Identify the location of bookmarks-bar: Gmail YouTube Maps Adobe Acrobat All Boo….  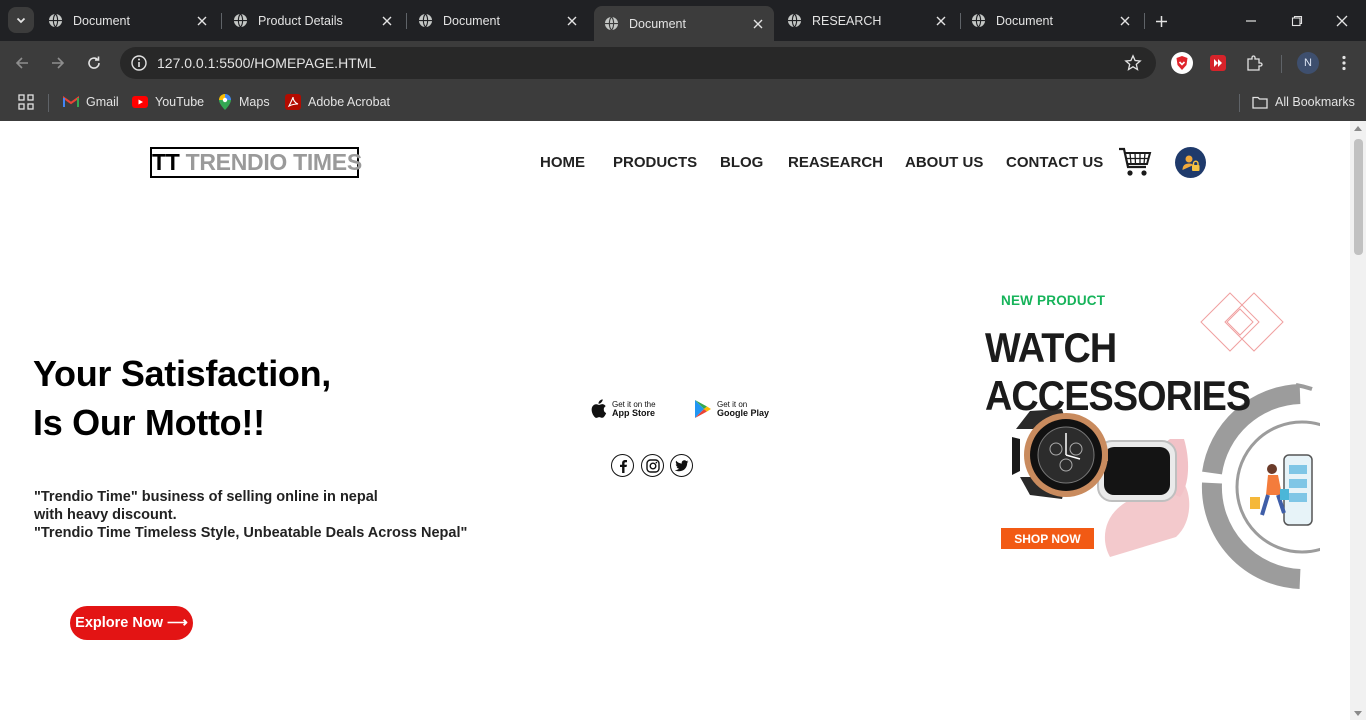
(683, 103).